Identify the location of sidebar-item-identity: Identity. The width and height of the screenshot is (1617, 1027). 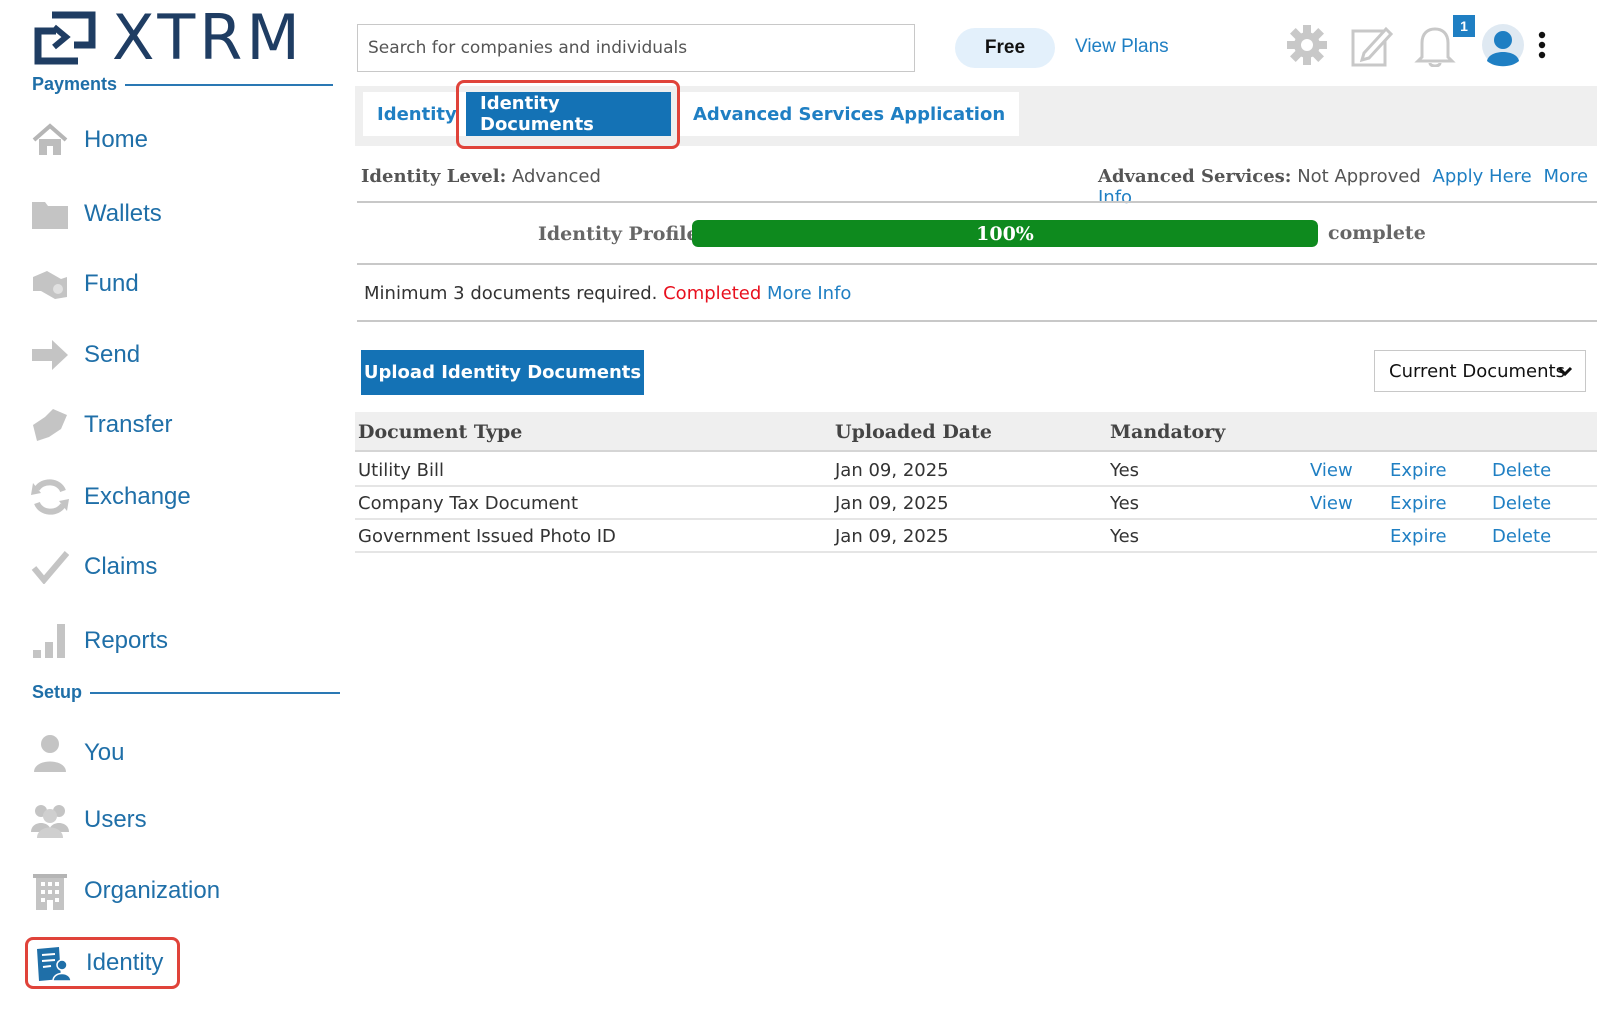
(103, 963).